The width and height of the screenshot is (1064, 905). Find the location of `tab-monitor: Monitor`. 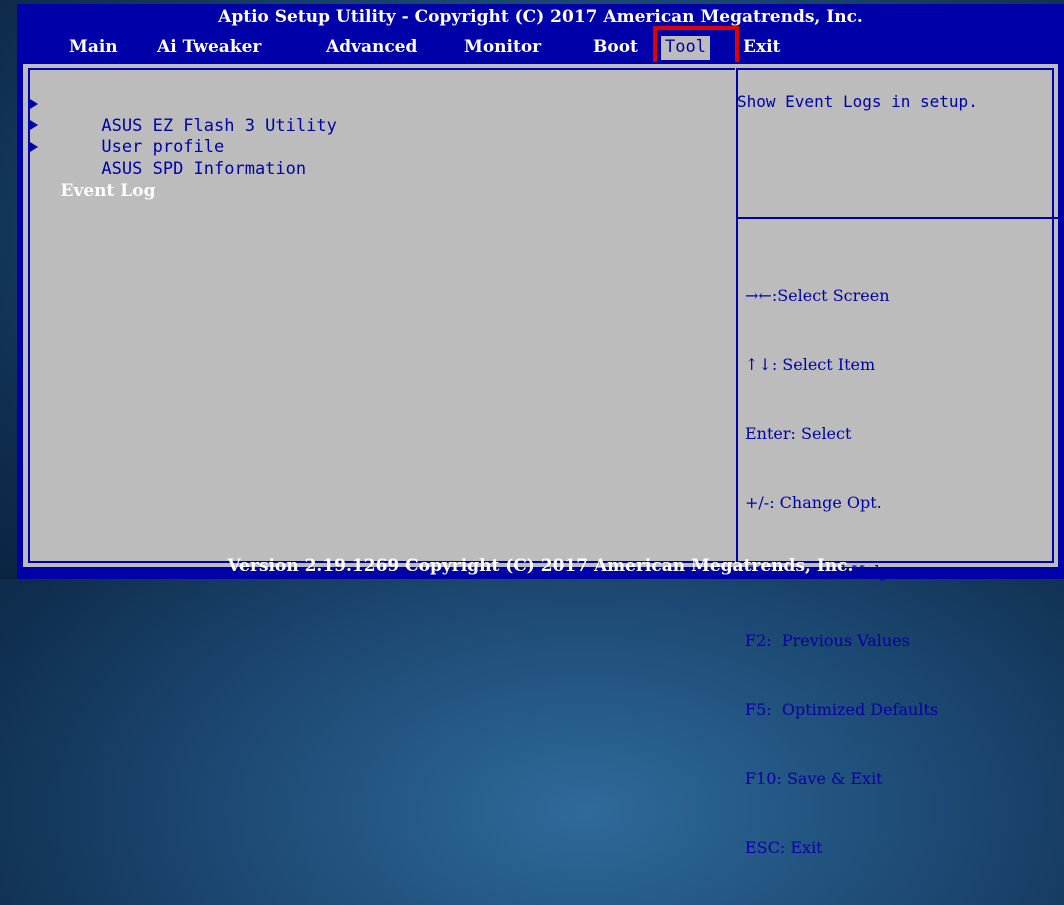

tab-monitor: Monitor is located at coordinates (502, 48).